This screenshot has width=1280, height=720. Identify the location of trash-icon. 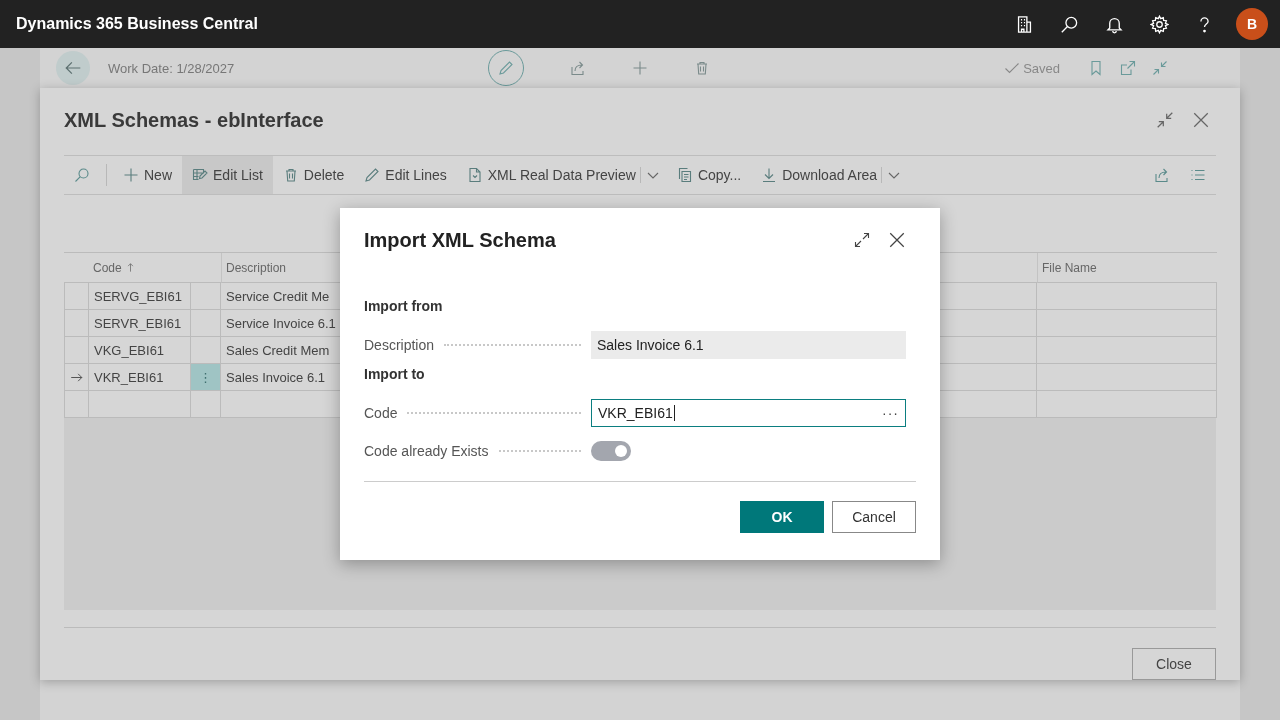
(702, 68).